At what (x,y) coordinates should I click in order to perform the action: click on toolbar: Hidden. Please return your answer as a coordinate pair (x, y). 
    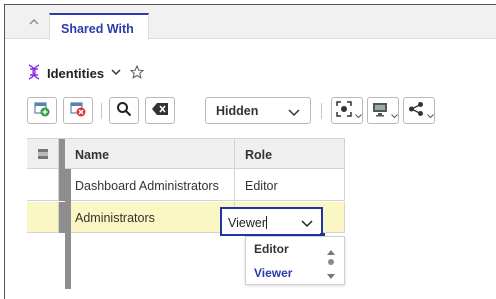
    Looking at the image, I should click on (250, 111).